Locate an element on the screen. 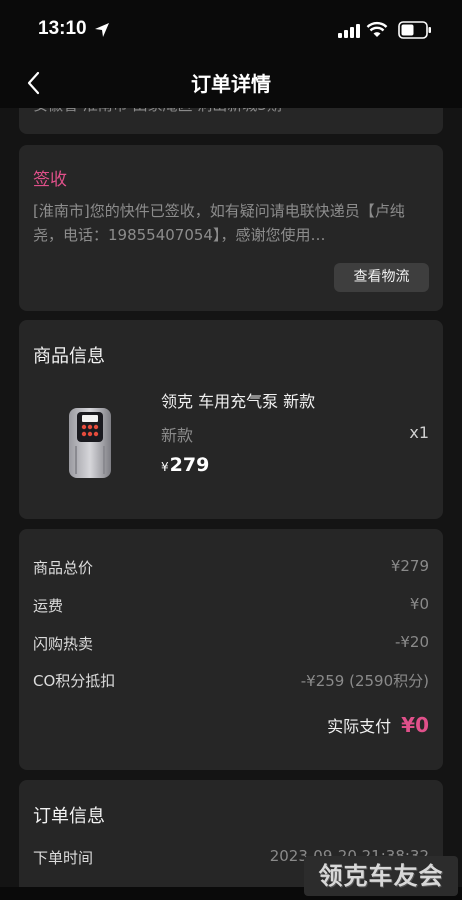 The image size is (462, 900). price-currency-symbol: ¥ is located at coordinates (165, 467).